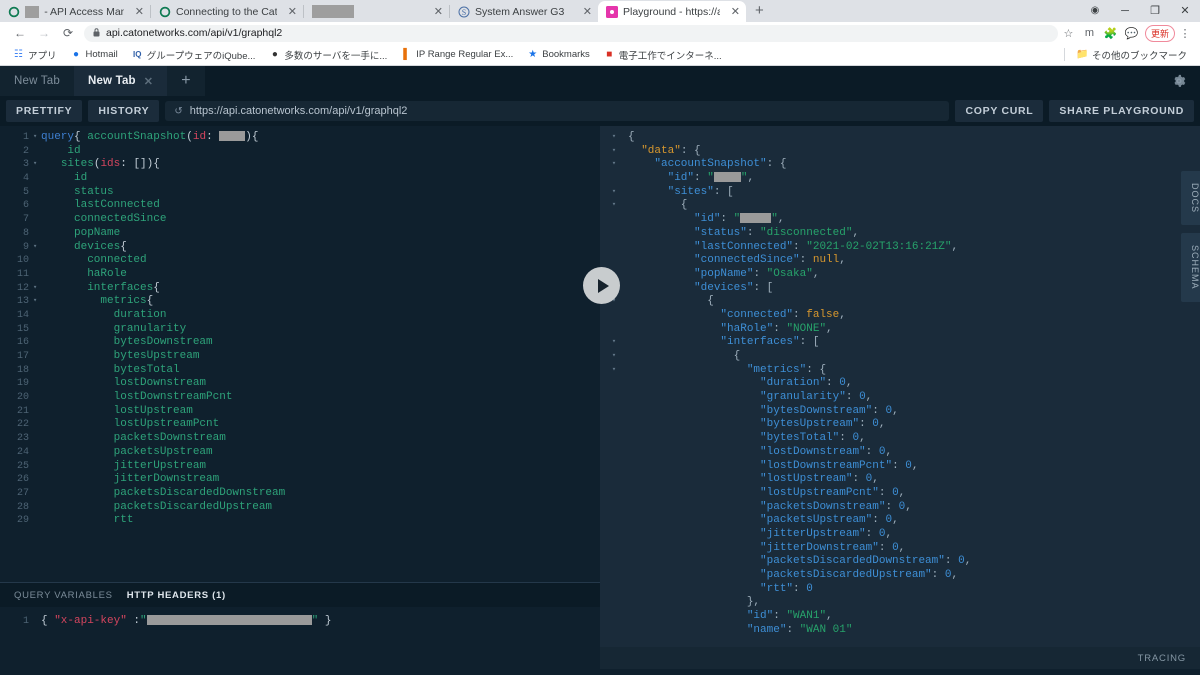  I want to click on query-line: 12 ▾ interfaces{, so click(300, 289).